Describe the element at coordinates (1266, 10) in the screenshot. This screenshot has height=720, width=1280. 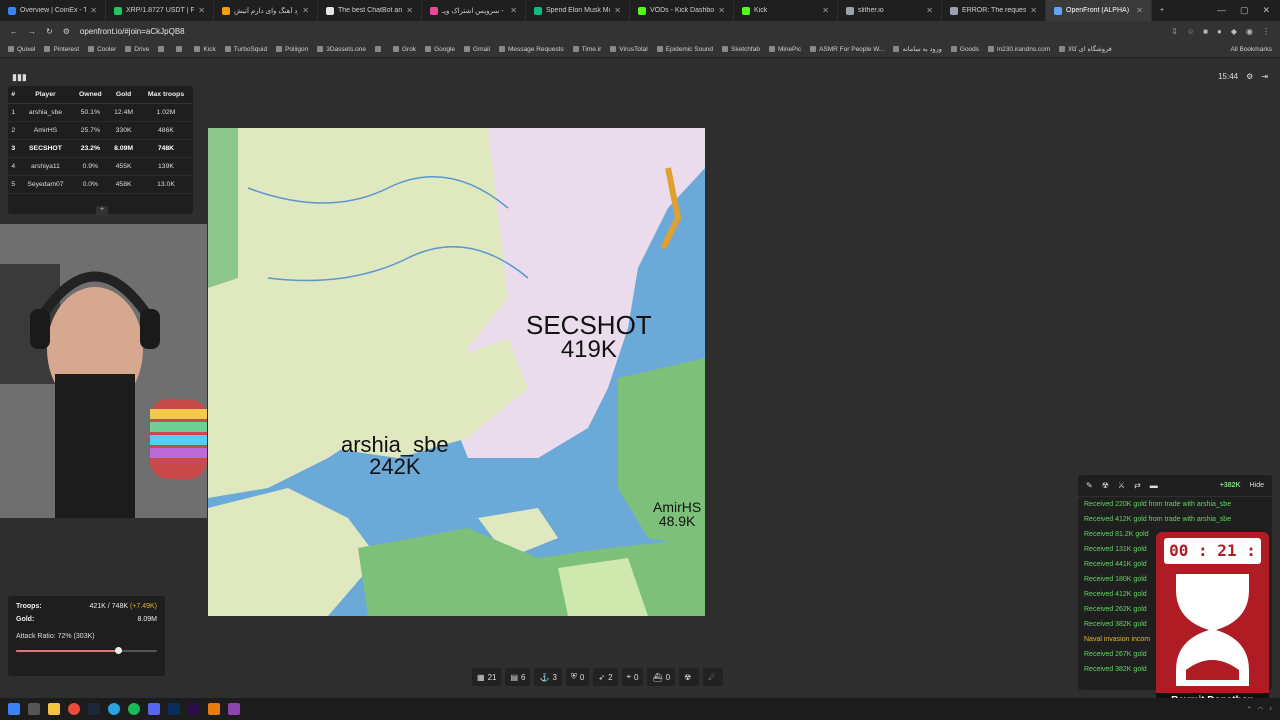
I see `close-window-icon: ✕` at that location.